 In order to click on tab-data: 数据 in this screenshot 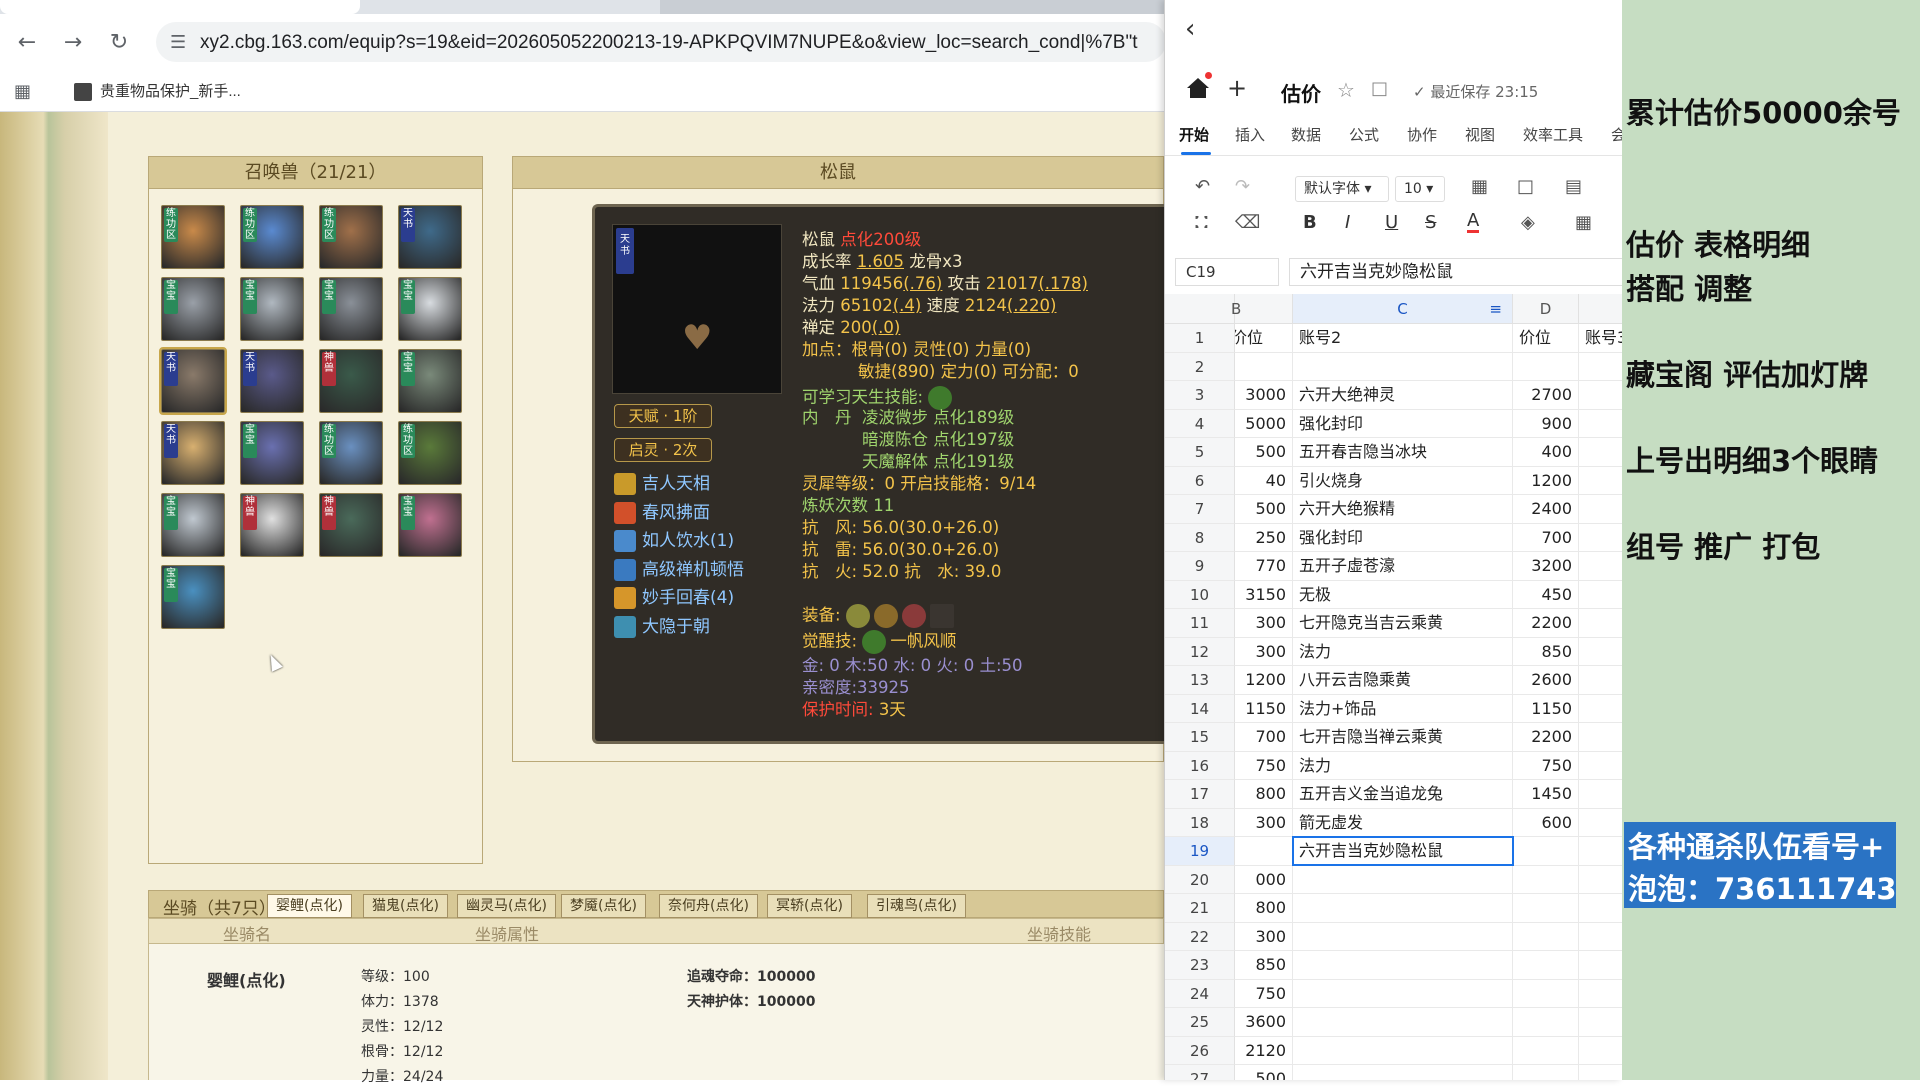, I will do `click(1306, 134)`.